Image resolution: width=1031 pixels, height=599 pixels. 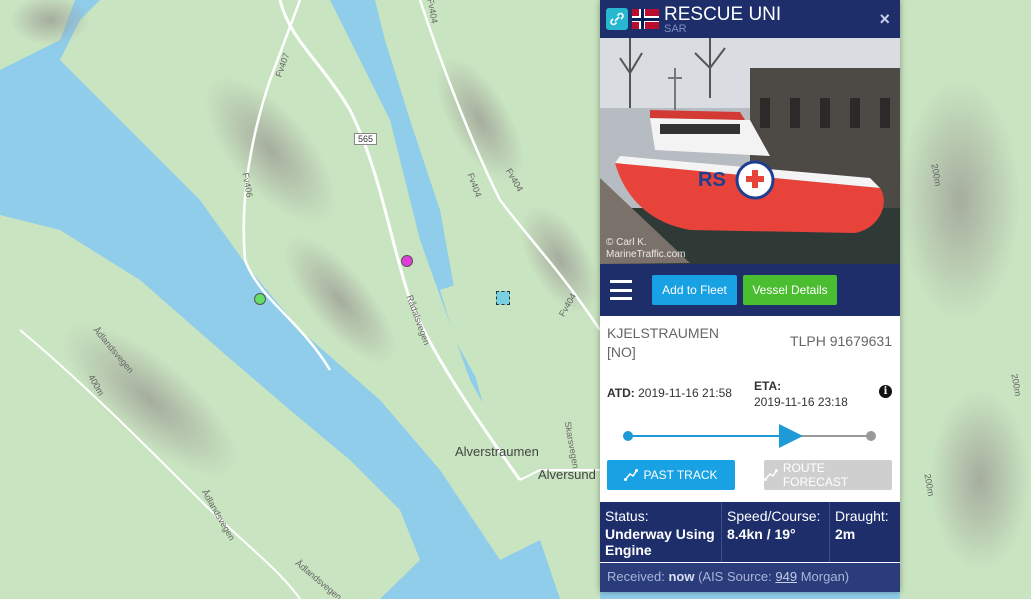 I want to click on menu-icon, so click(x=621, y=290).